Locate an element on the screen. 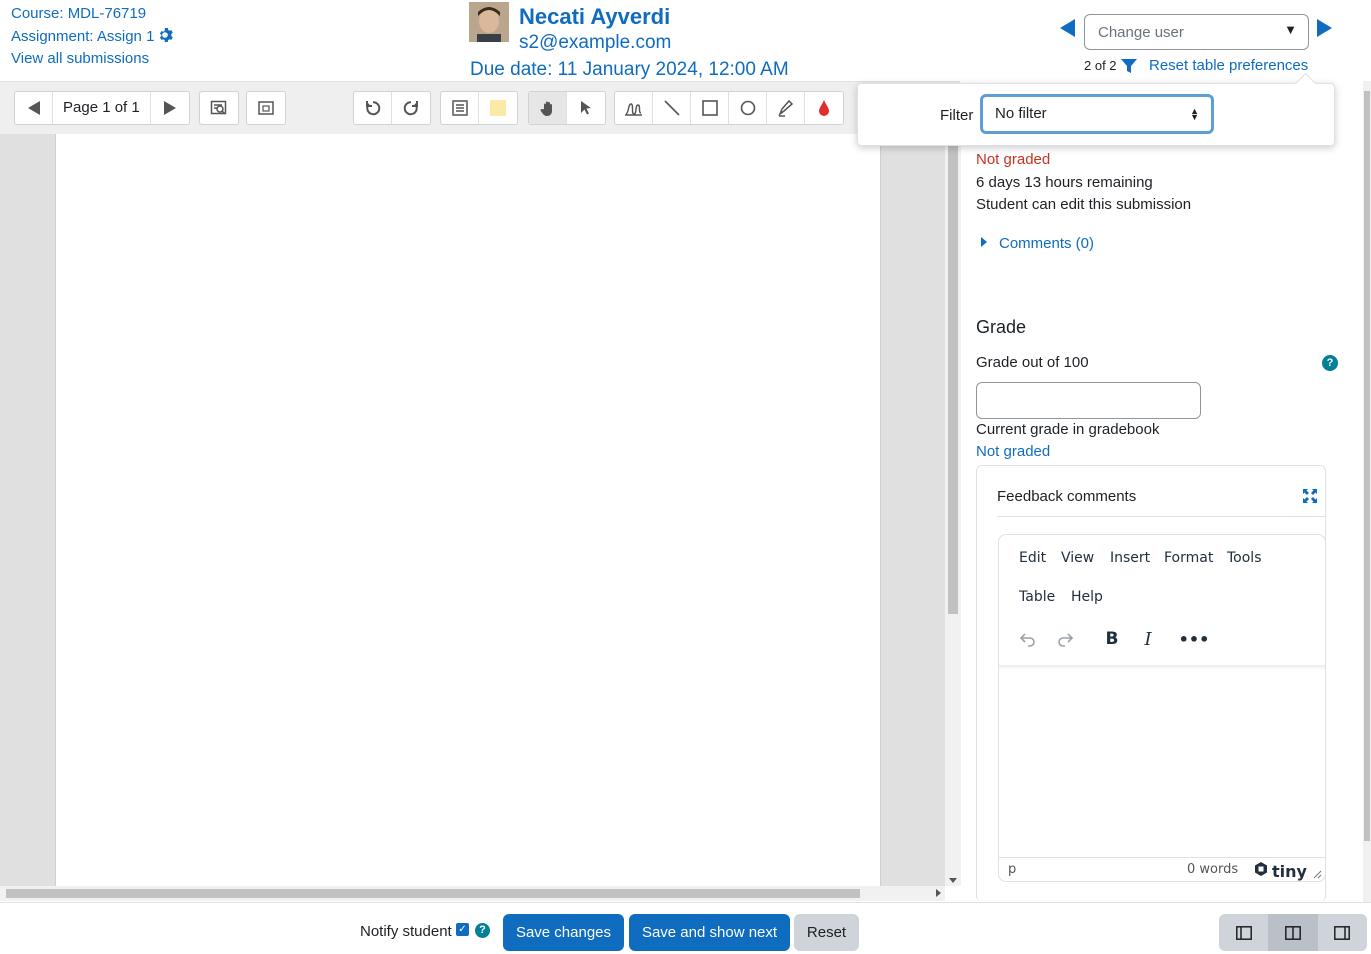 The height and width of the screenshot is (954, 1371). reset-table-preferences-link: Reset table preferences is located at coordinates (1228, 65).